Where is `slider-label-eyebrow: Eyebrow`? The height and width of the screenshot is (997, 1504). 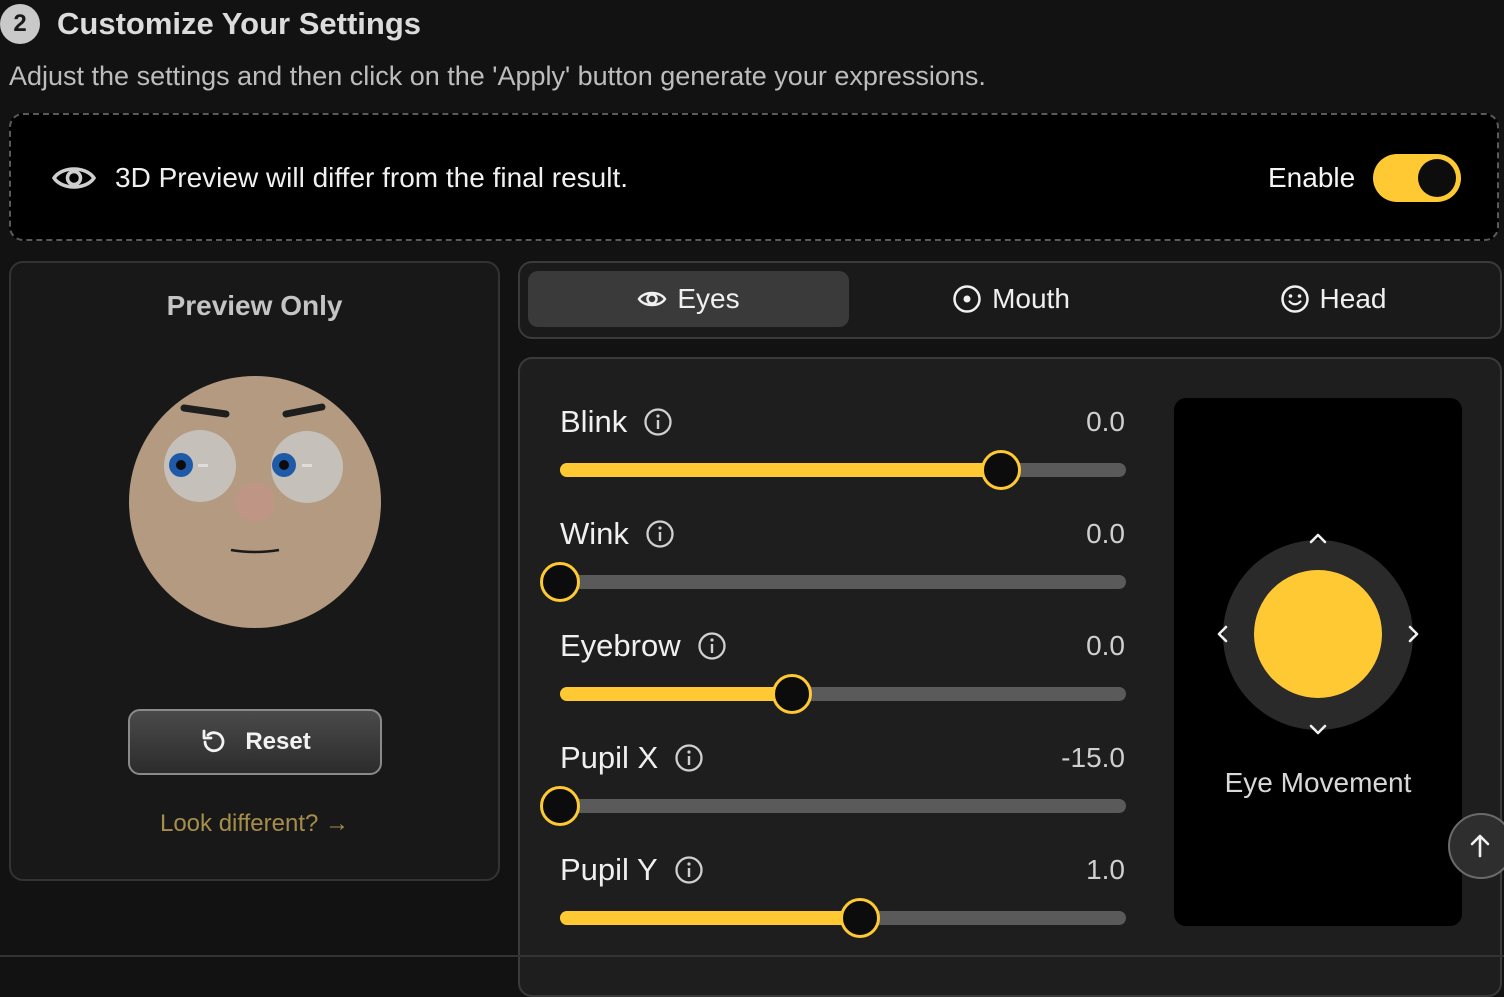
slider-label-eyebrow: Eyebrow is located at coordinates (643, 646).